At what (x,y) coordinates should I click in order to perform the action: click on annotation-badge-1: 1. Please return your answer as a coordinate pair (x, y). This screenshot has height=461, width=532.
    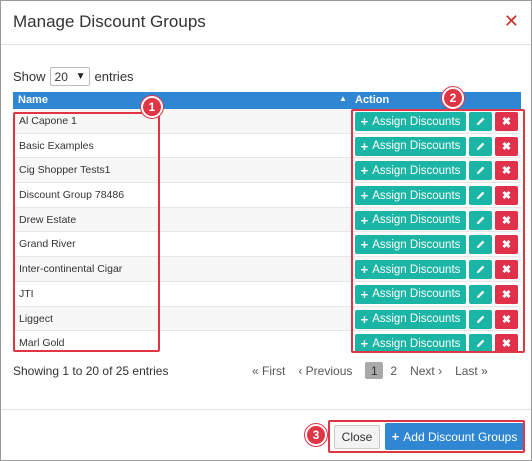
    Looking at the image, I should click on (152, 107).